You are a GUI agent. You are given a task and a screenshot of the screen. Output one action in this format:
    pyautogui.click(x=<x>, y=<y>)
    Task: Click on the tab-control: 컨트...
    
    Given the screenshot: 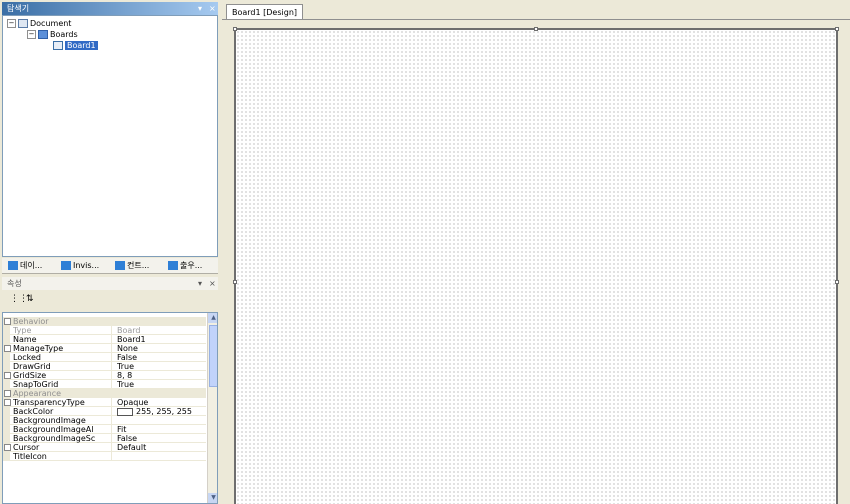 What is the action you would take?
    pyautogui.click(x=132, y=266)
    